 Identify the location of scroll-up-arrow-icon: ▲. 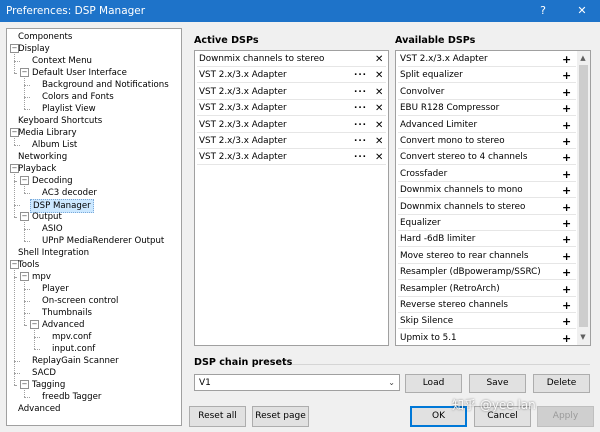
(583, 58).